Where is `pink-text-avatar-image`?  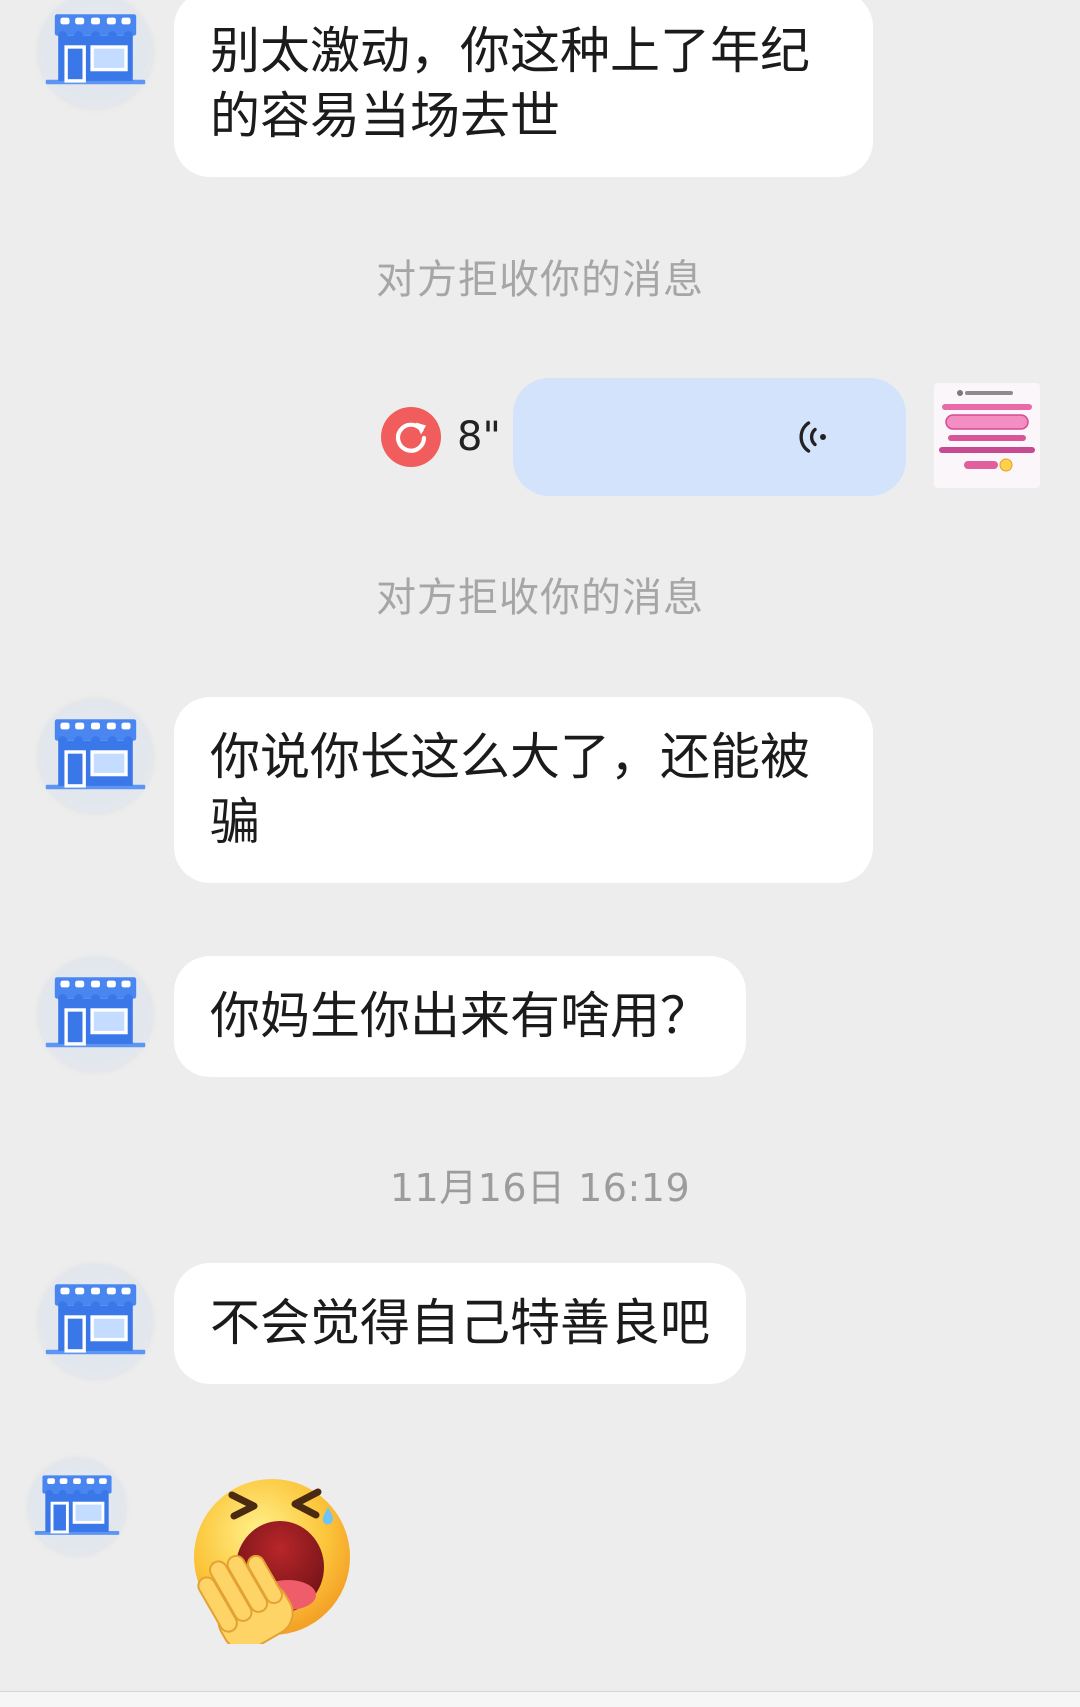
pink-text-avatar-image is located at coordinates (987, 435).